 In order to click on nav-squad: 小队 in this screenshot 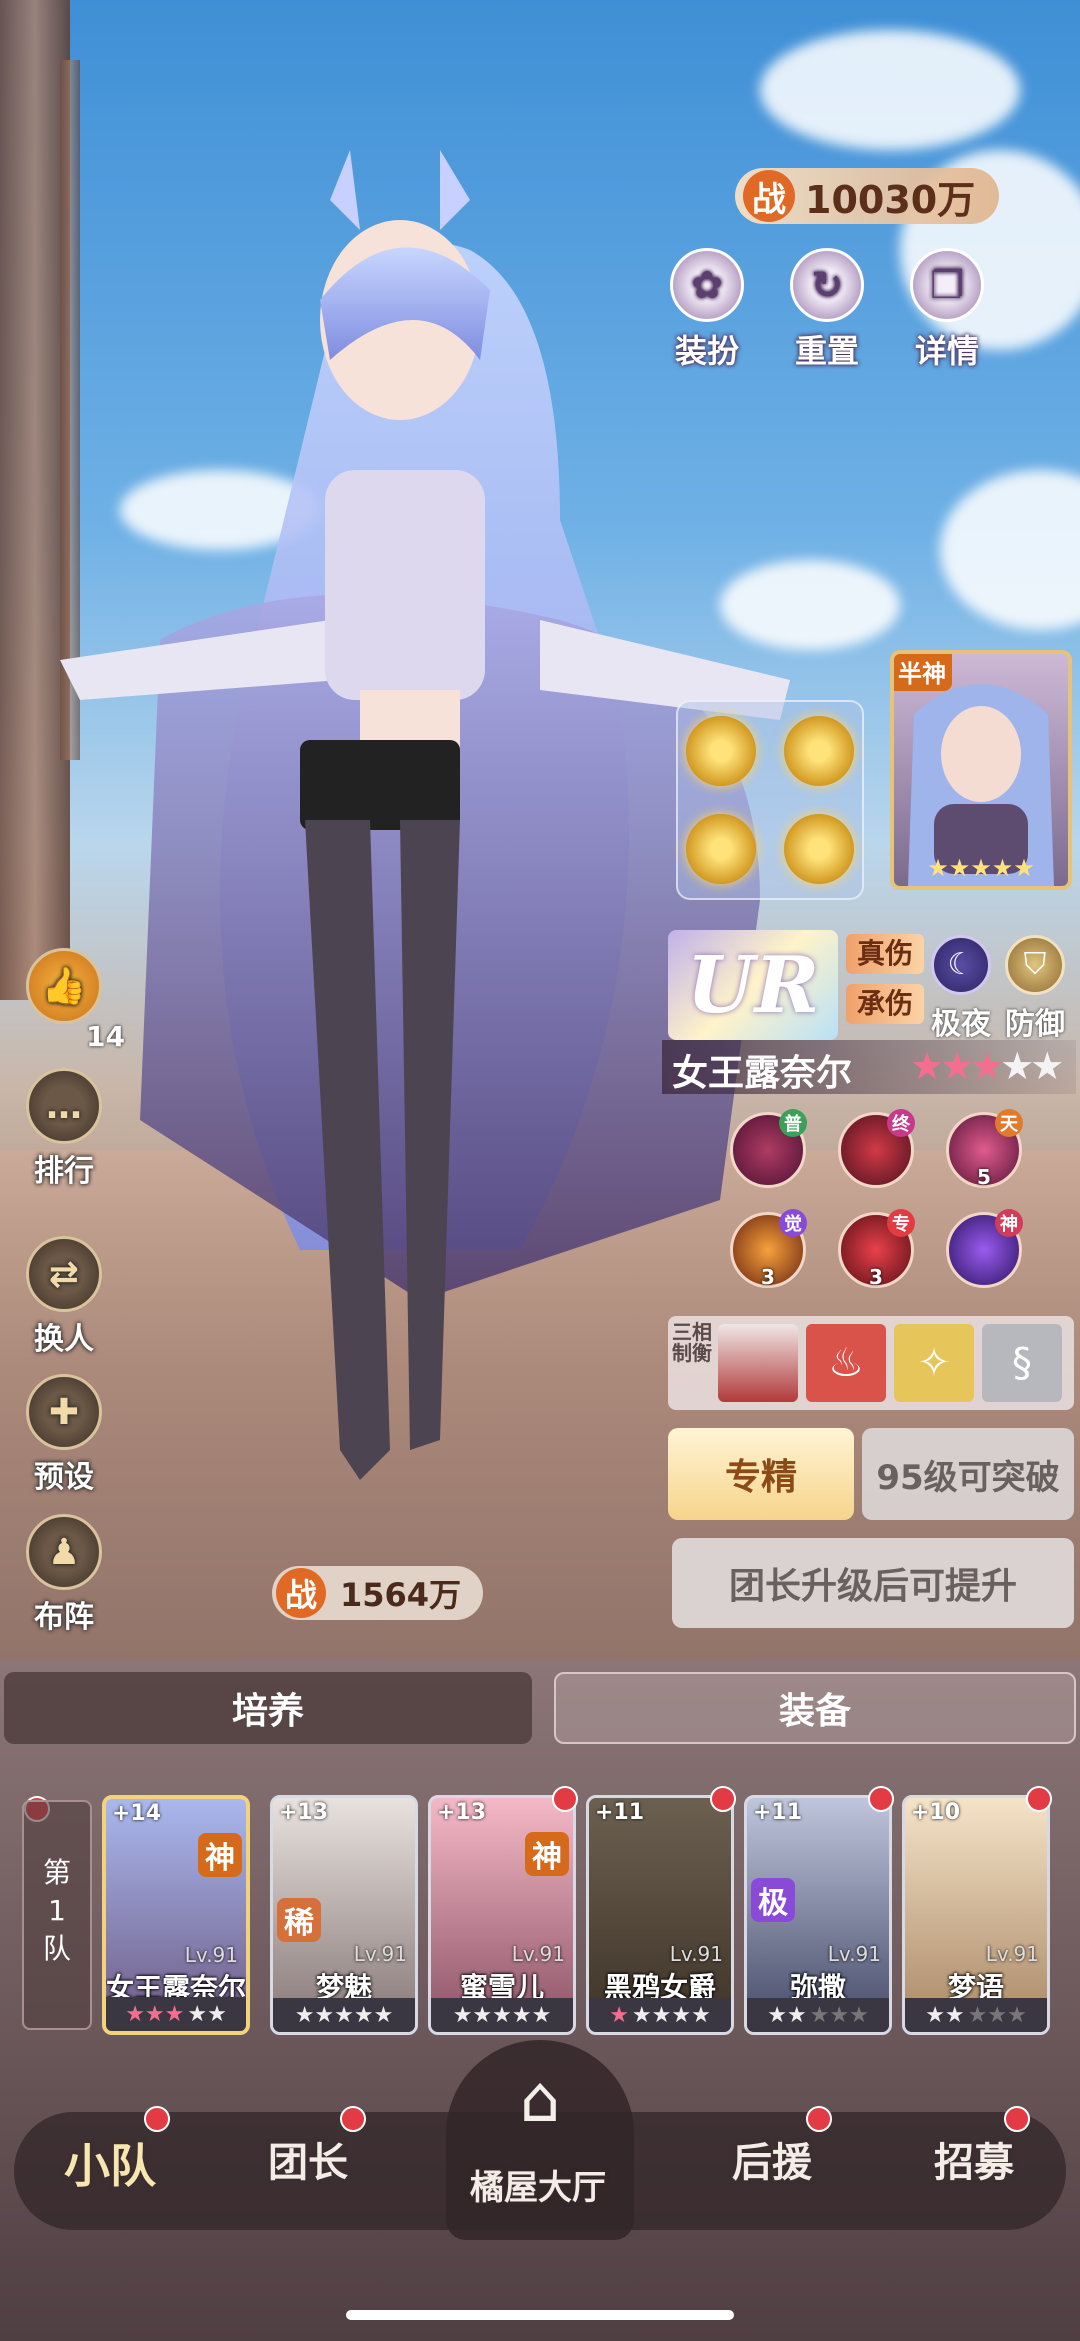, I will do `click(110, 2163)`.